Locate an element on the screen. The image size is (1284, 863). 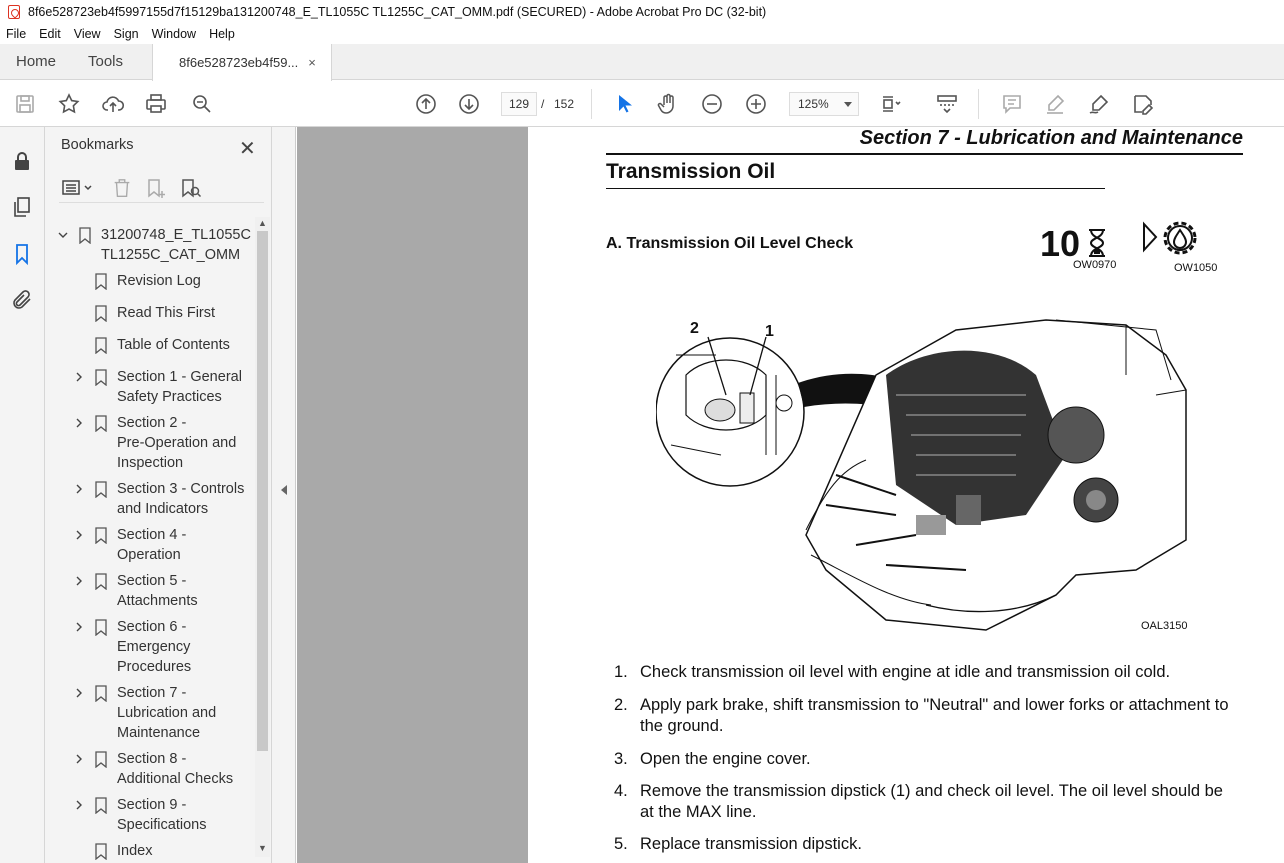
scroll-down-icon: ▼ is located at coordinates (262, 848).